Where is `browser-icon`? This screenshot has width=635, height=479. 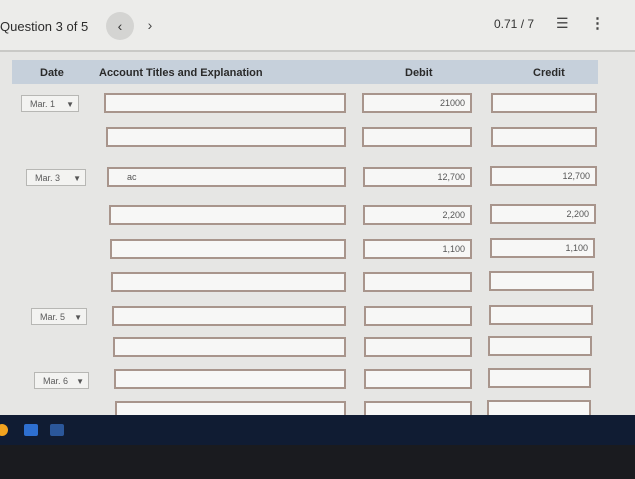
browser-icon is located at coordinates (4, 430).